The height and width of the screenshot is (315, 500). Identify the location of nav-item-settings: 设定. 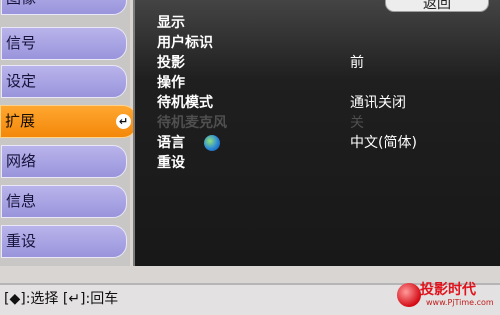
(64, 81).